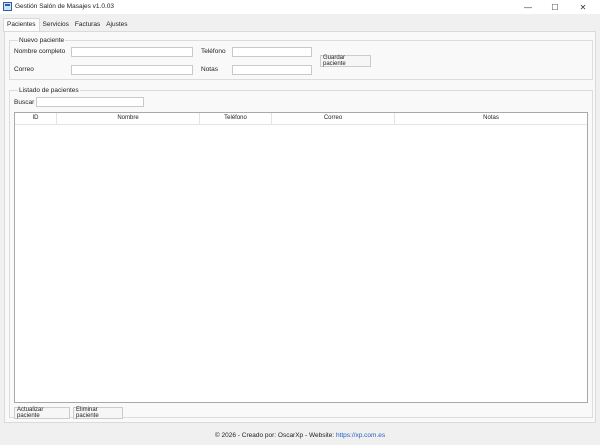  I want to click on website-link: https://xp.com.es, so click(360, 435).